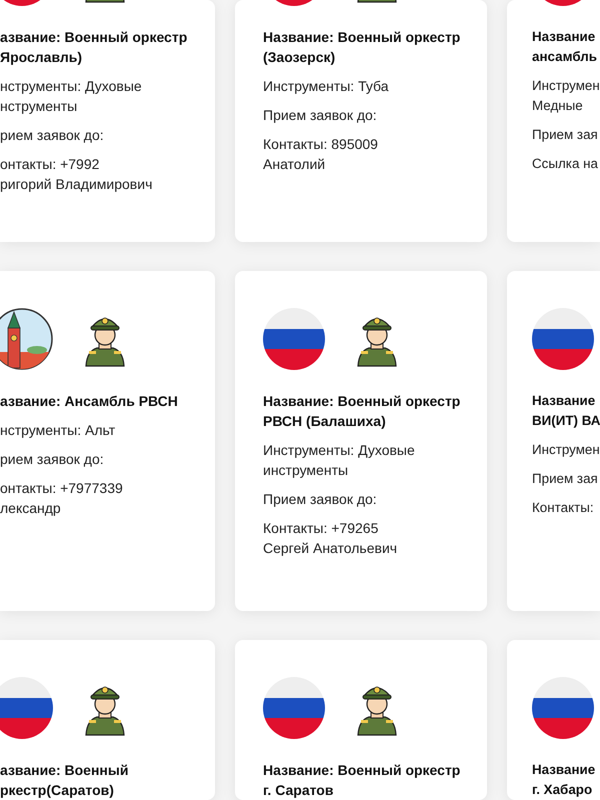 This screenshot has height=800, width=600. Describe the element at coordinates (58, 430) in the screenshot. I see `card-info-text: нструменты: Альт` at that location.